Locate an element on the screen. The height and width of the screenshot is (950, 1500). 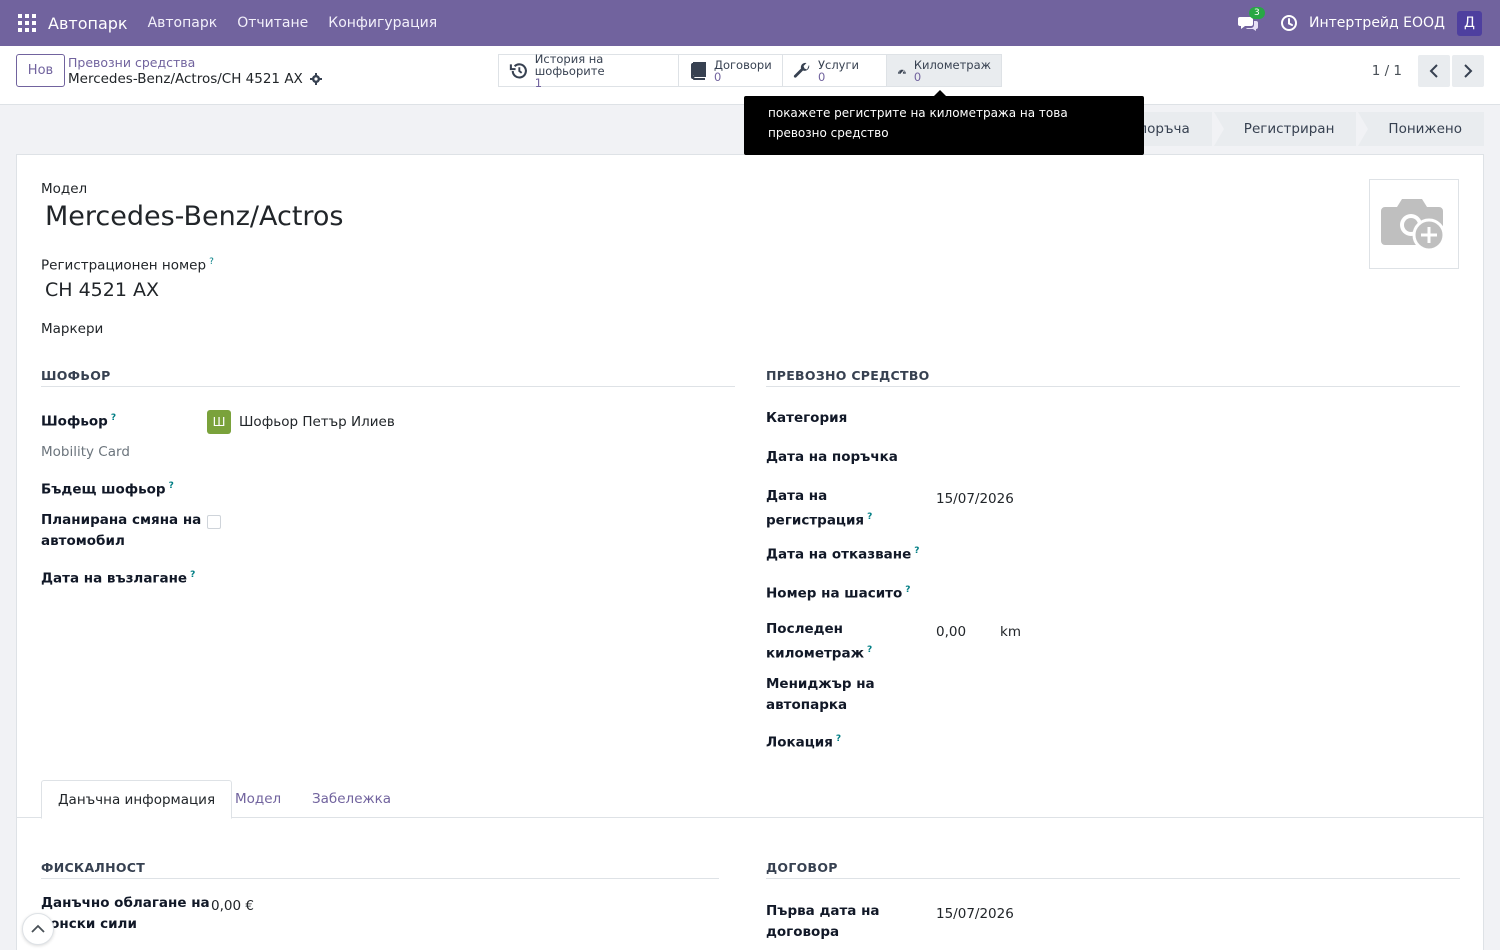
chevron-right-icon is located at coordinates (1468, 71).